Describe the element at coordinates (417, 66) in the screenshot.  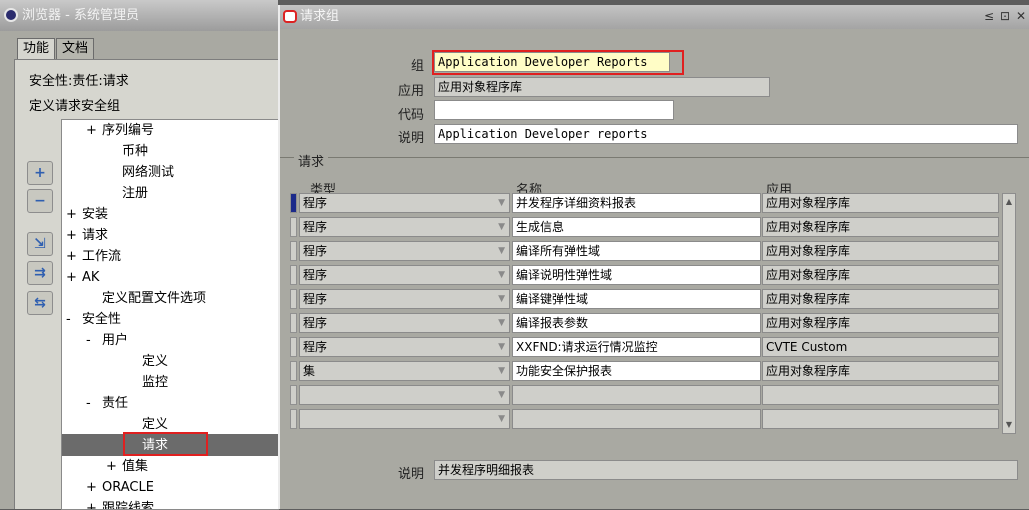
I see `group-label: 组` at that location.